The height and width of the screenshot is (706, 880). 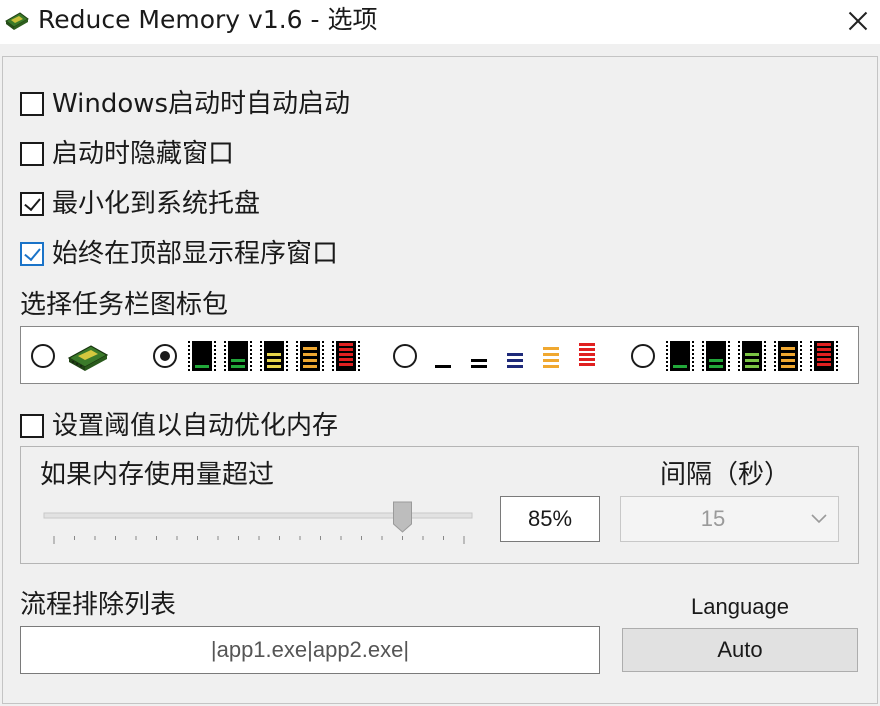 What do you see at coordinates (195, 426) in the screenshot?
I see `auto-optimize-label: 设置阈值以自动优化内存` at bounding box center [195, 426].